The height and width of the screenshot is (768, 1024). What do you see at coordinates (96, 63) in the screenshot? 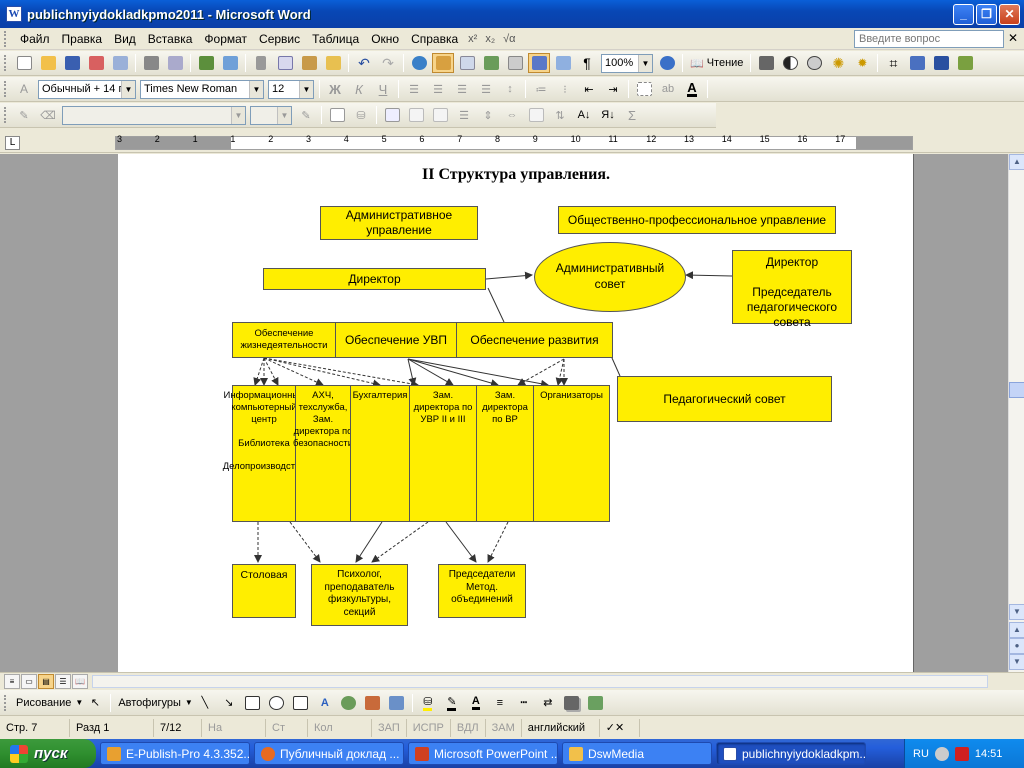
I see `permission-button` at bounding box center [96, 63].